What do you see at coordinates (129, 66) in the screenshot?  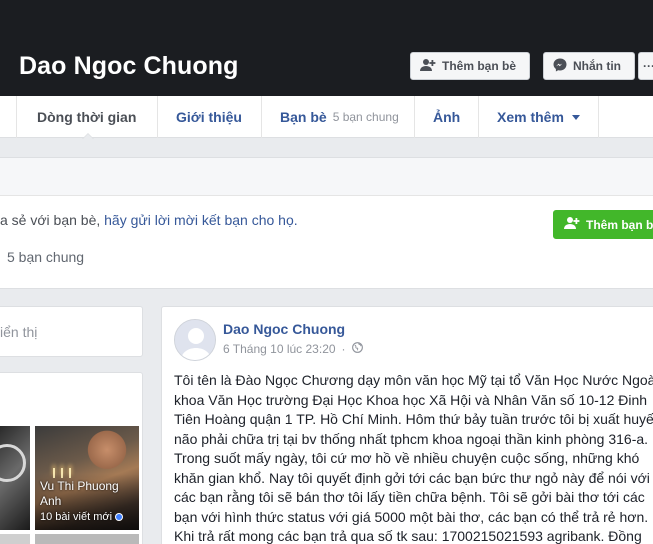 I see `profile-name: Dao Ngoc Chuong` at bounding box center [129, 66].